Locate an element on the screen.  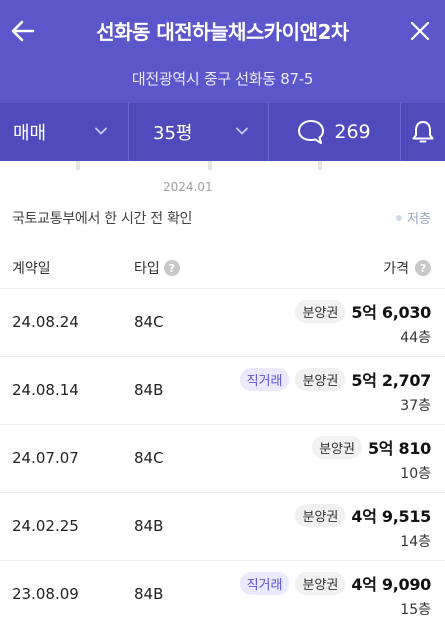
price-group: 분양권 5억 6,030 is located at coordinates (363, 311).